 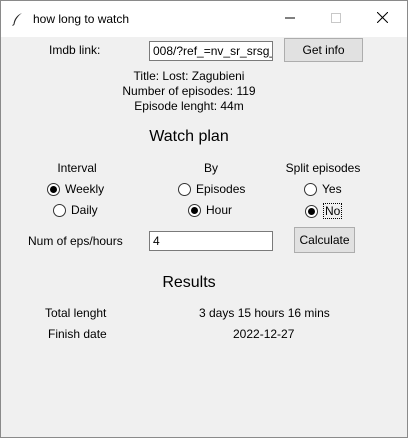 What do you see at coordinates (210, 168) in the screenshot?
I see `by-label: By` at bounding box center [210, 168].